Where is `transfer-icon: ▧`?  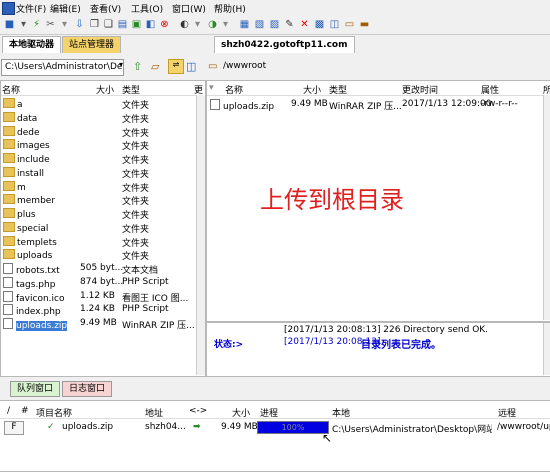
transfer-icon: ▧ is located at coordinates (259, 24).